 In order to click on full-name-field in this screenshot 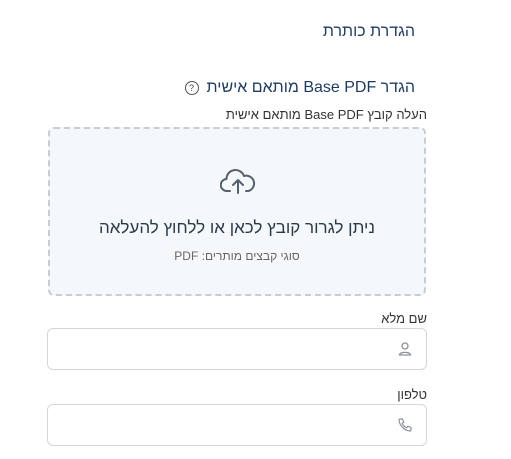, I will do `click(237, 349)`.